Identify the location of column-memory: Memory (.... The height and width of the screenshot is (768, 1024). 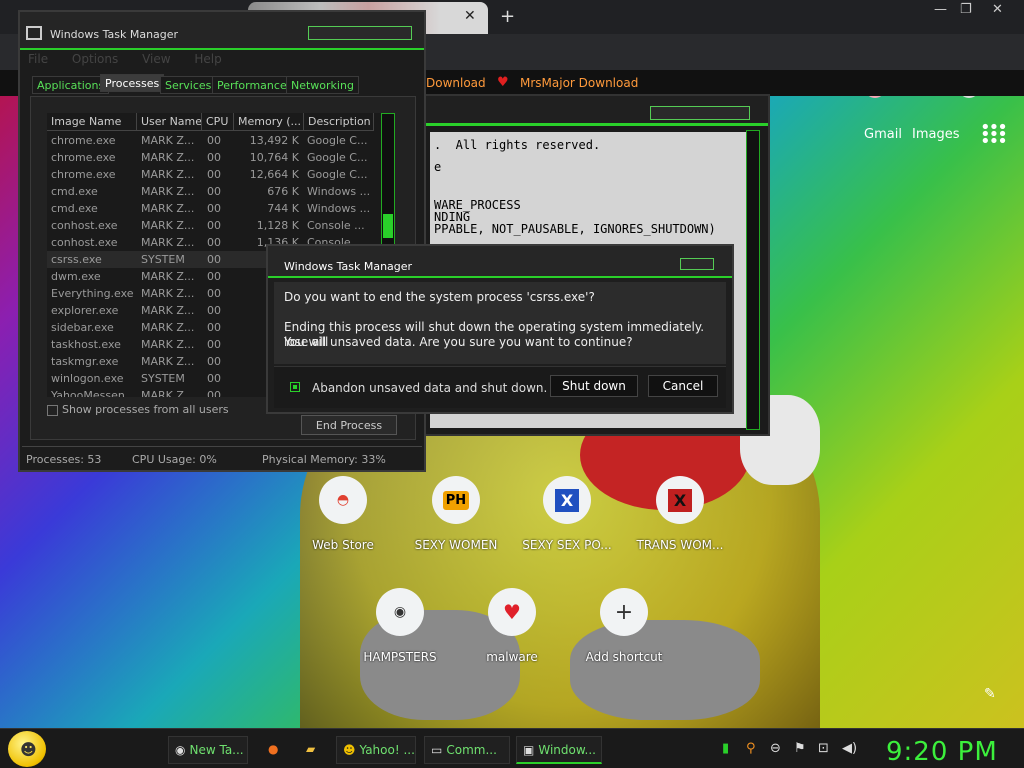
(269, 122).